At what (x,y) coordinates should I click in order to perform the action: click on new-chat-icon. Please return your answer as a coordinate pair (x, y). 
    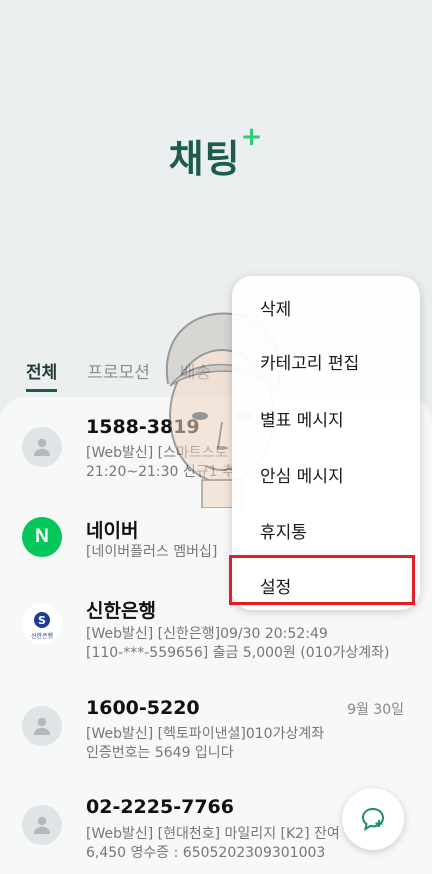
    Looking at the image, I should click on (373, 819).